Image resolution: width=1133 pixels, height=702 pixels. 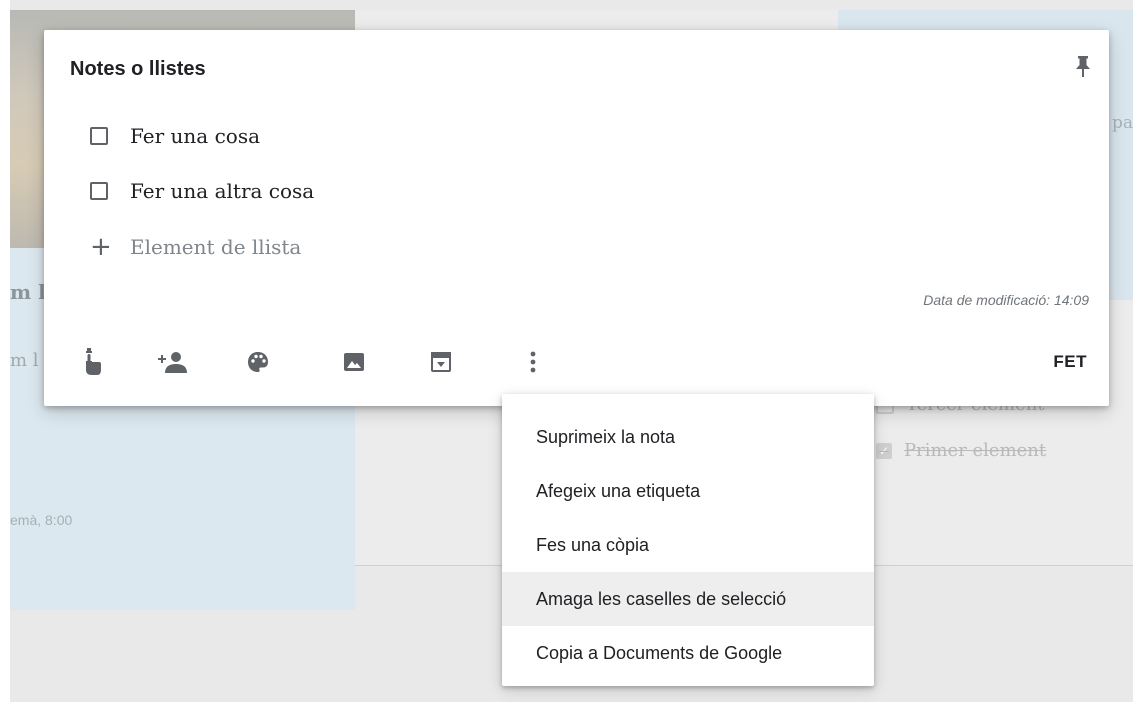 I want to click on background-note-text: m l, so click(x=24, y=360).